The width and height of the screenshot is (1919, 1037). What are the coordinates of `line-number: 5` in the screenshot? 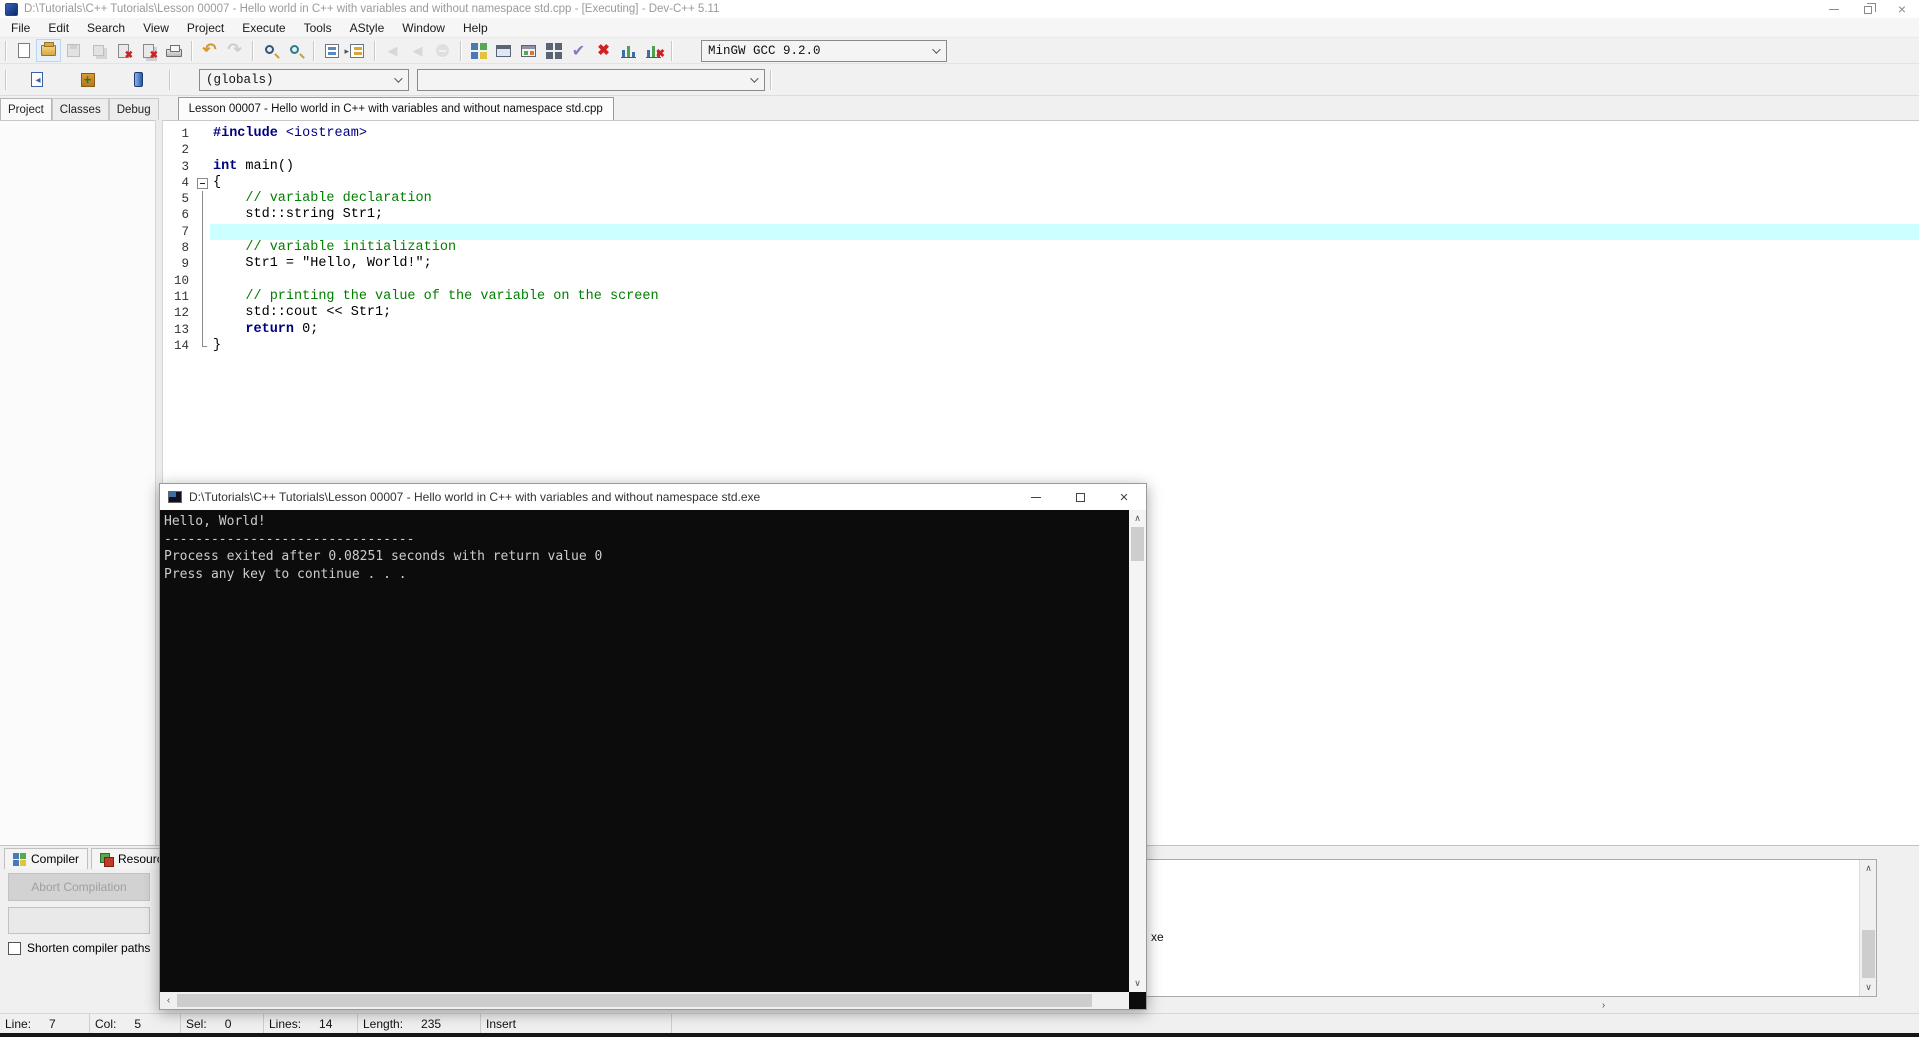 It's located at (179, 199).